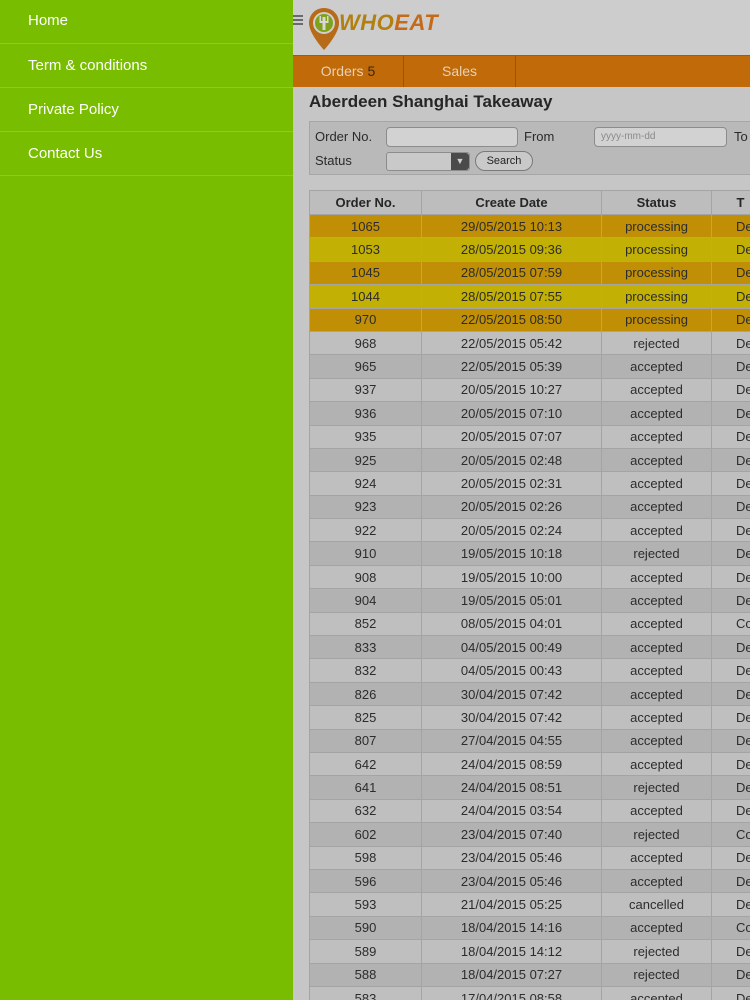 The image size is (750, 1000). Describe the element at coordinates (529, 834) in the screenshot. I see `table-row: 60223/04/2015 07:40rejectedCol` at that location.